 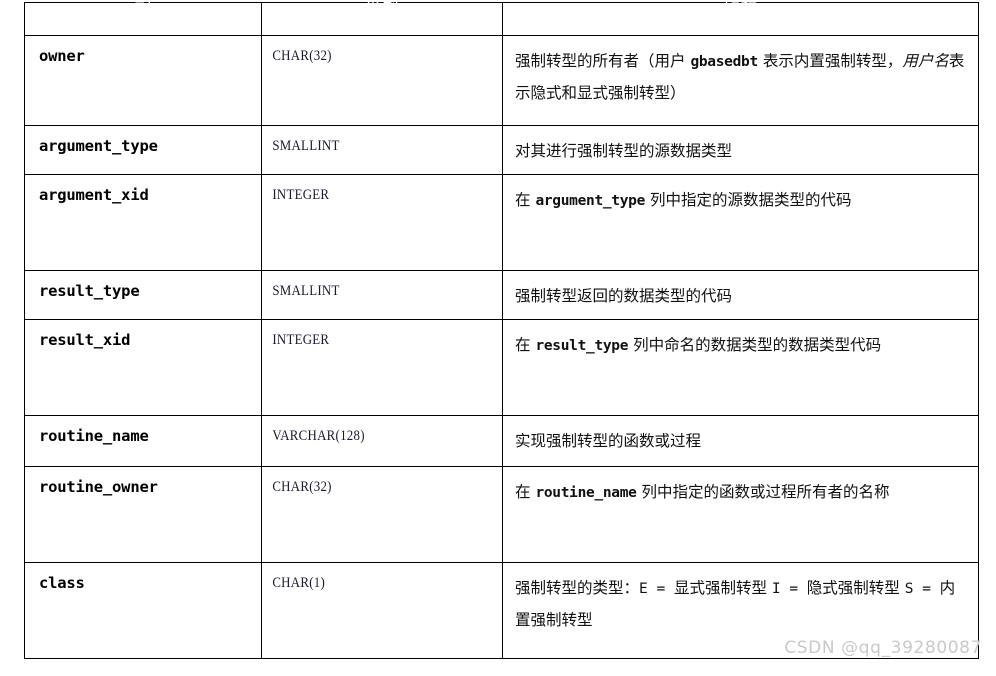 I want to click on explanation-text: 实现强制转型的函数或过程, so click(x=608, y=441).